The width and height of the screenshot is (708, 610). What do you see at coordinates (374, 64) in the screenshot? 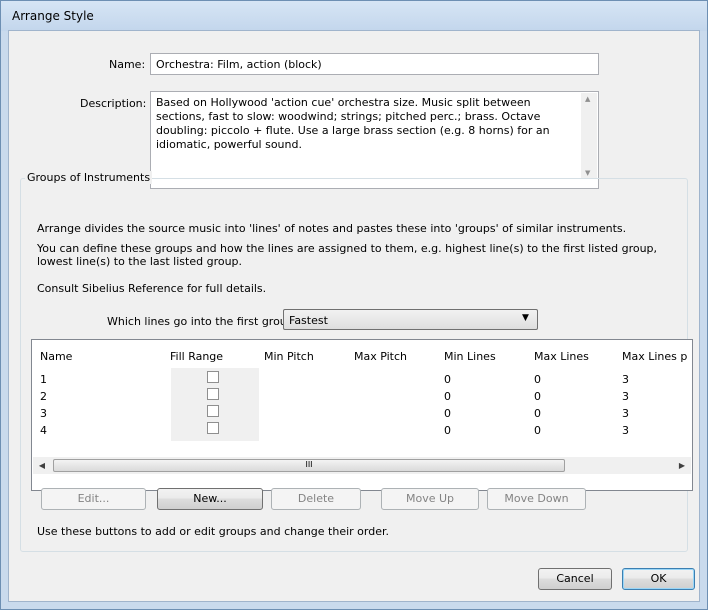
I see `name-field: Orchestra: Film, action (block)` at bounding box center [374, 64].